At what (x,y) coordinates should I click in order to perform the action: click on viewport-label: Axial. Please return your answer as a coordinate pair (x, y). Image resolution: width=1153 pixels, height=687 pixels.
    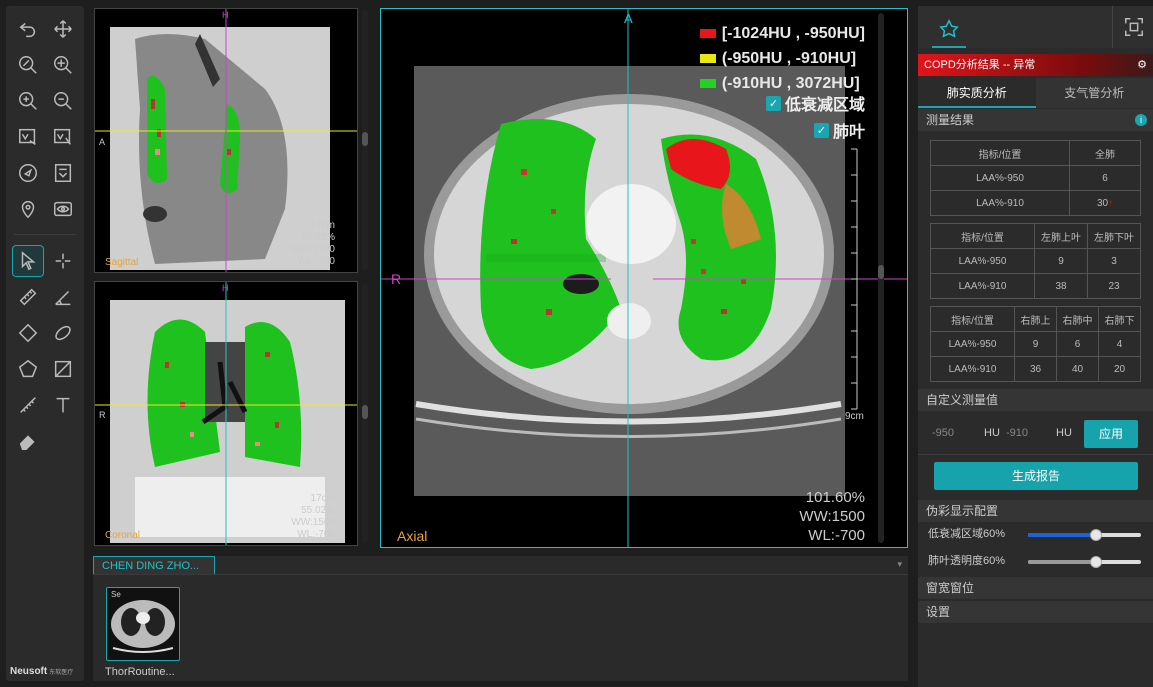
    Looking at the image, I should click on (412, 536).